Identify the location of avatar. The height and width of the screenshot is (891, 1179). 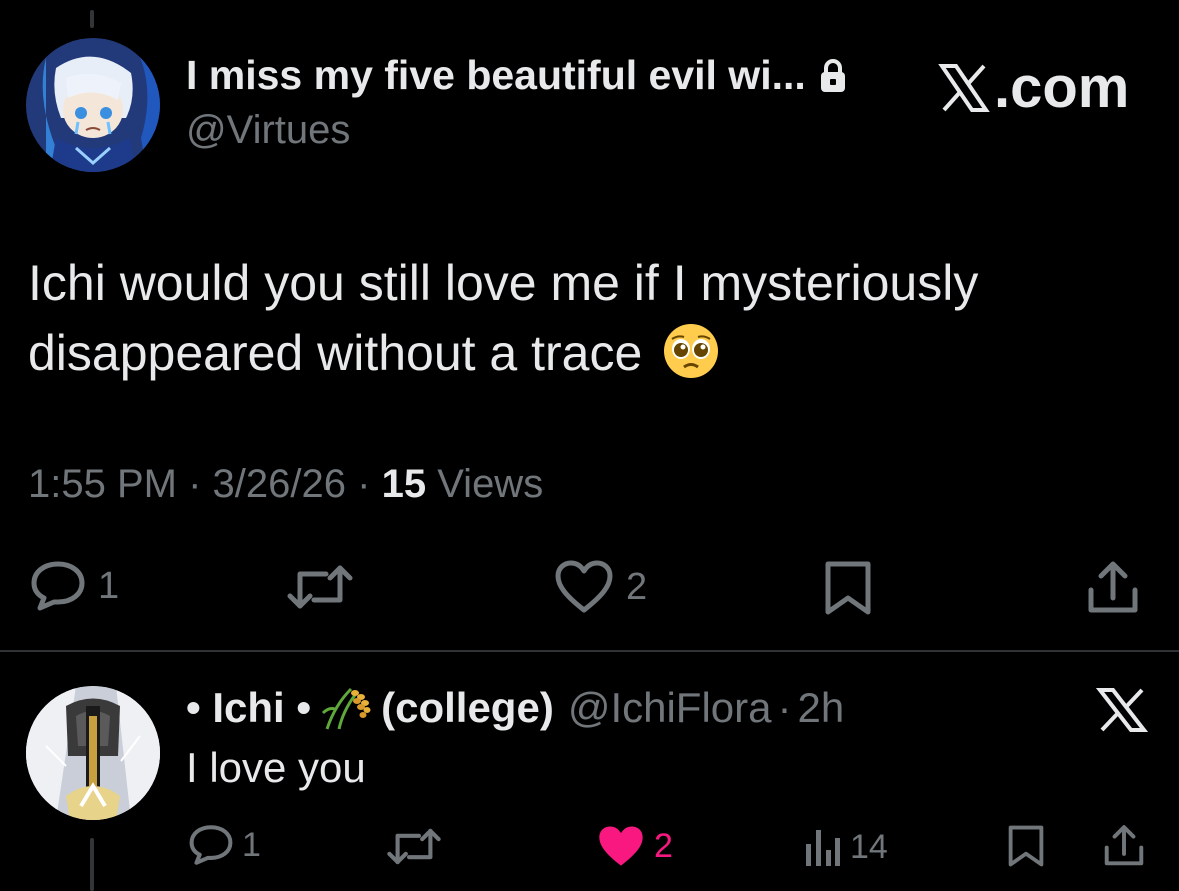
(93, 105).